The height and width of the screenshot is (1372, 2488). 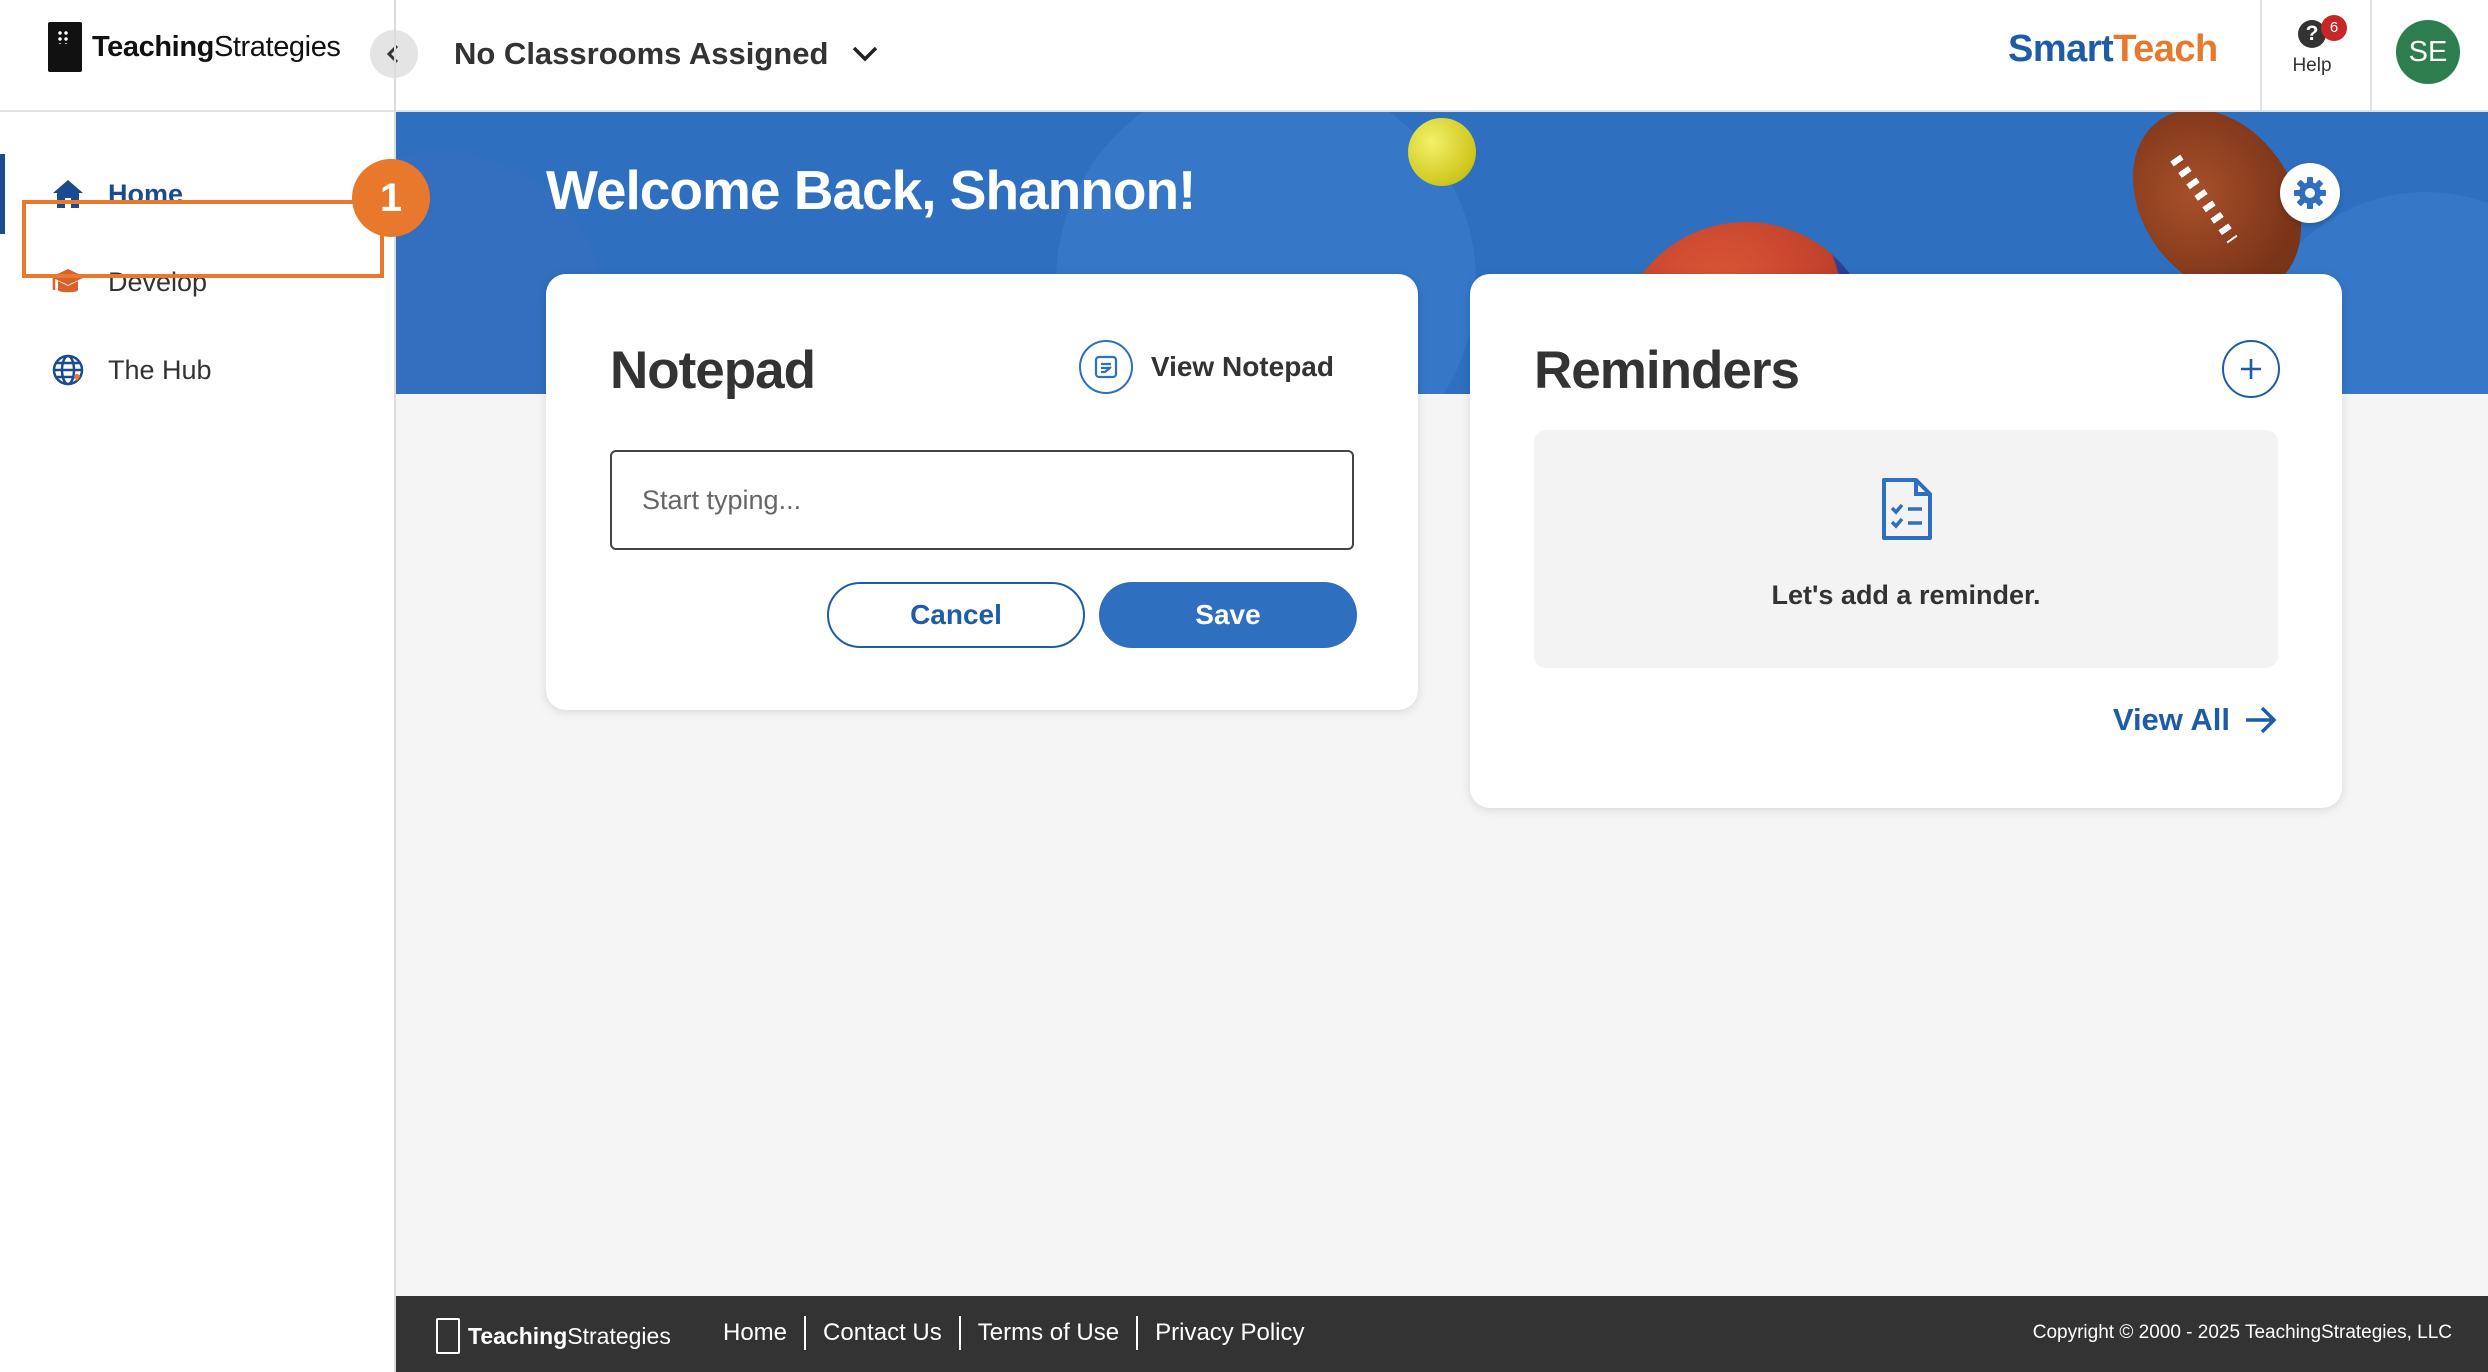 I want to click on footer-logo-text: TeachingStrategies, so click(x=569, y=1335).